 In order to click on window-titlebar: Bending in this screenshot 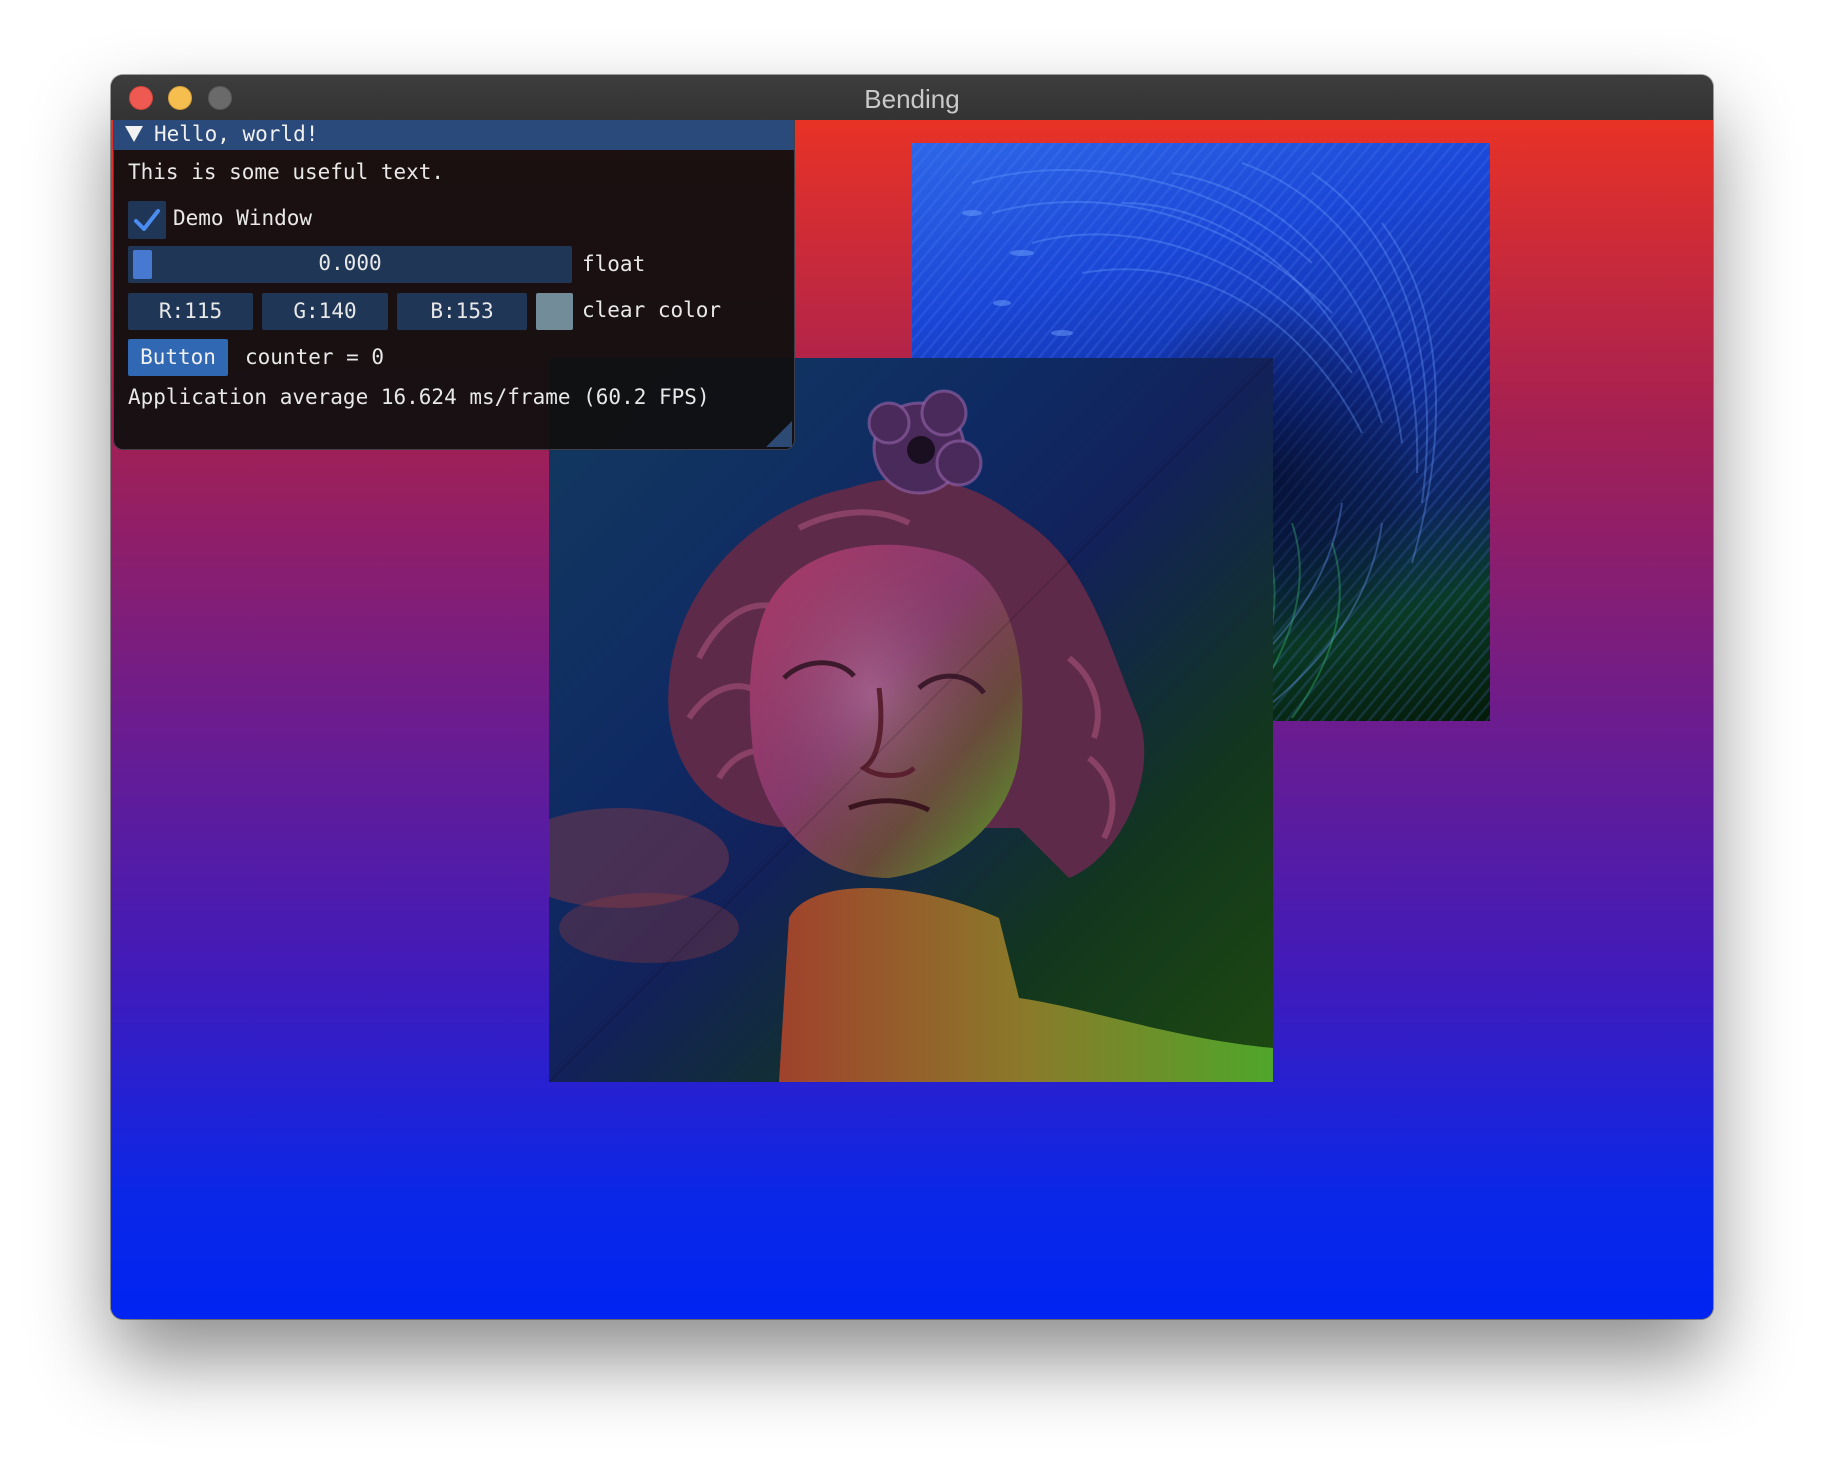, I will do `click(912, 98)`.